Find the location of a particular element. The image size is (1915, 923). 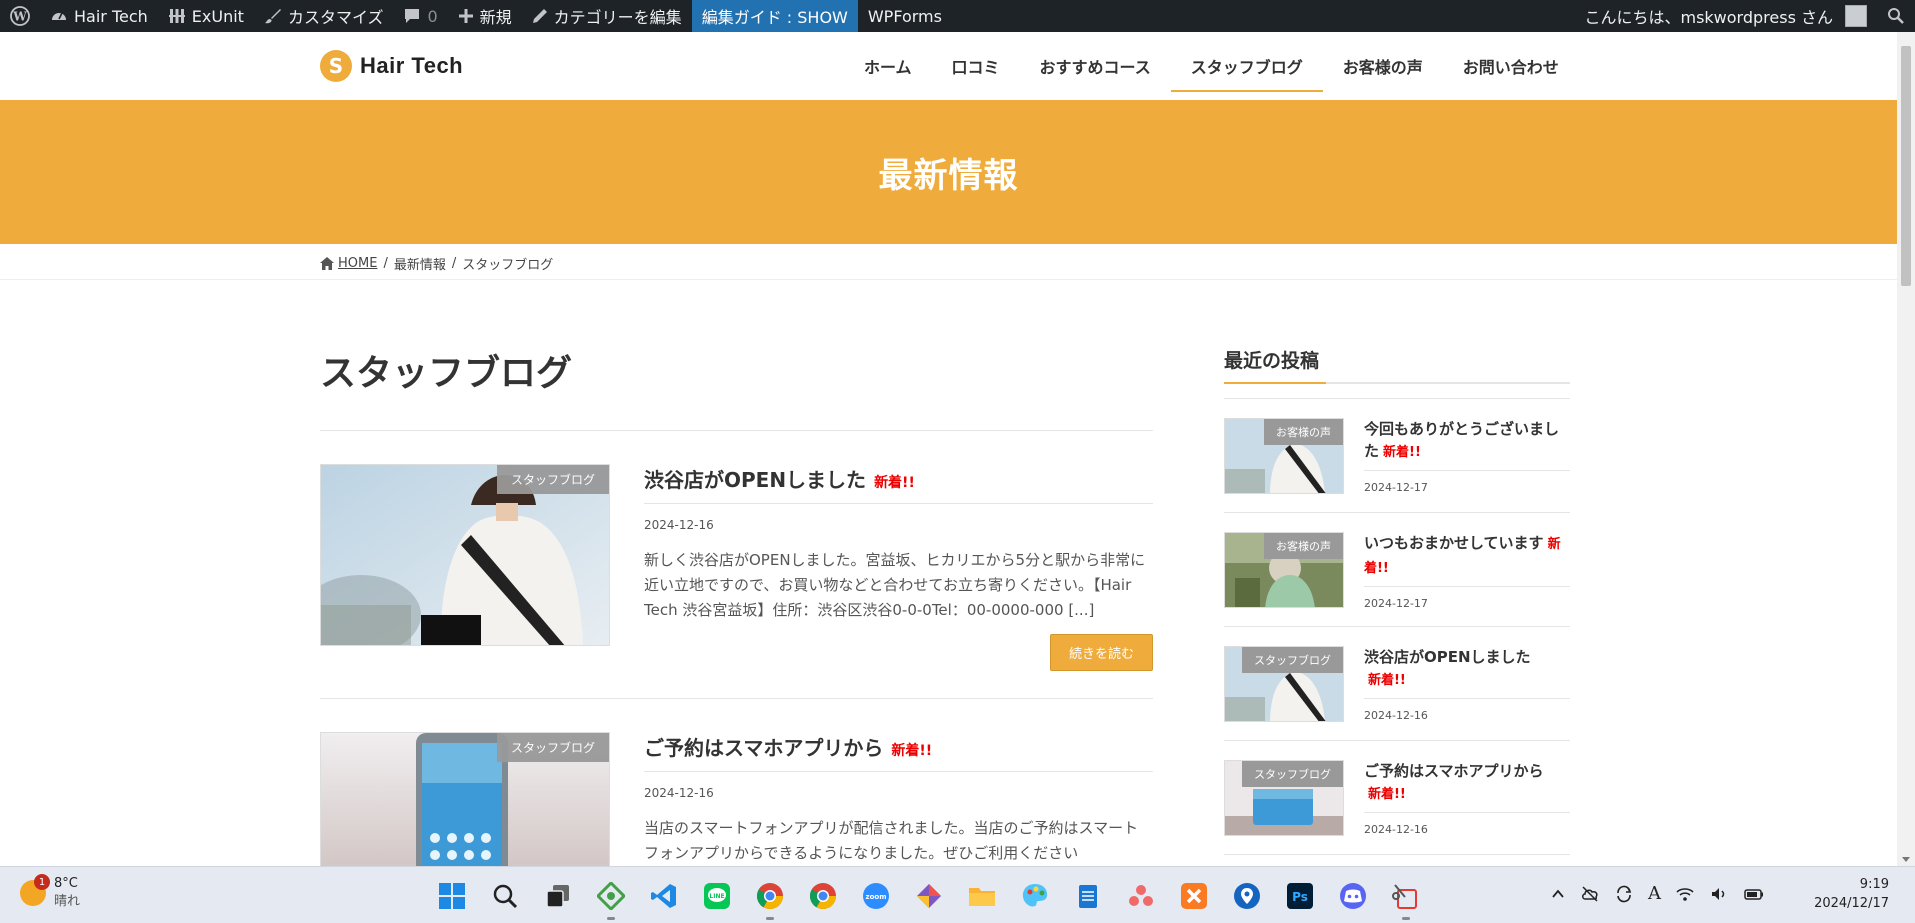

edit-category-label: カテゴリーを編集 is located at coordinates (617, 17).